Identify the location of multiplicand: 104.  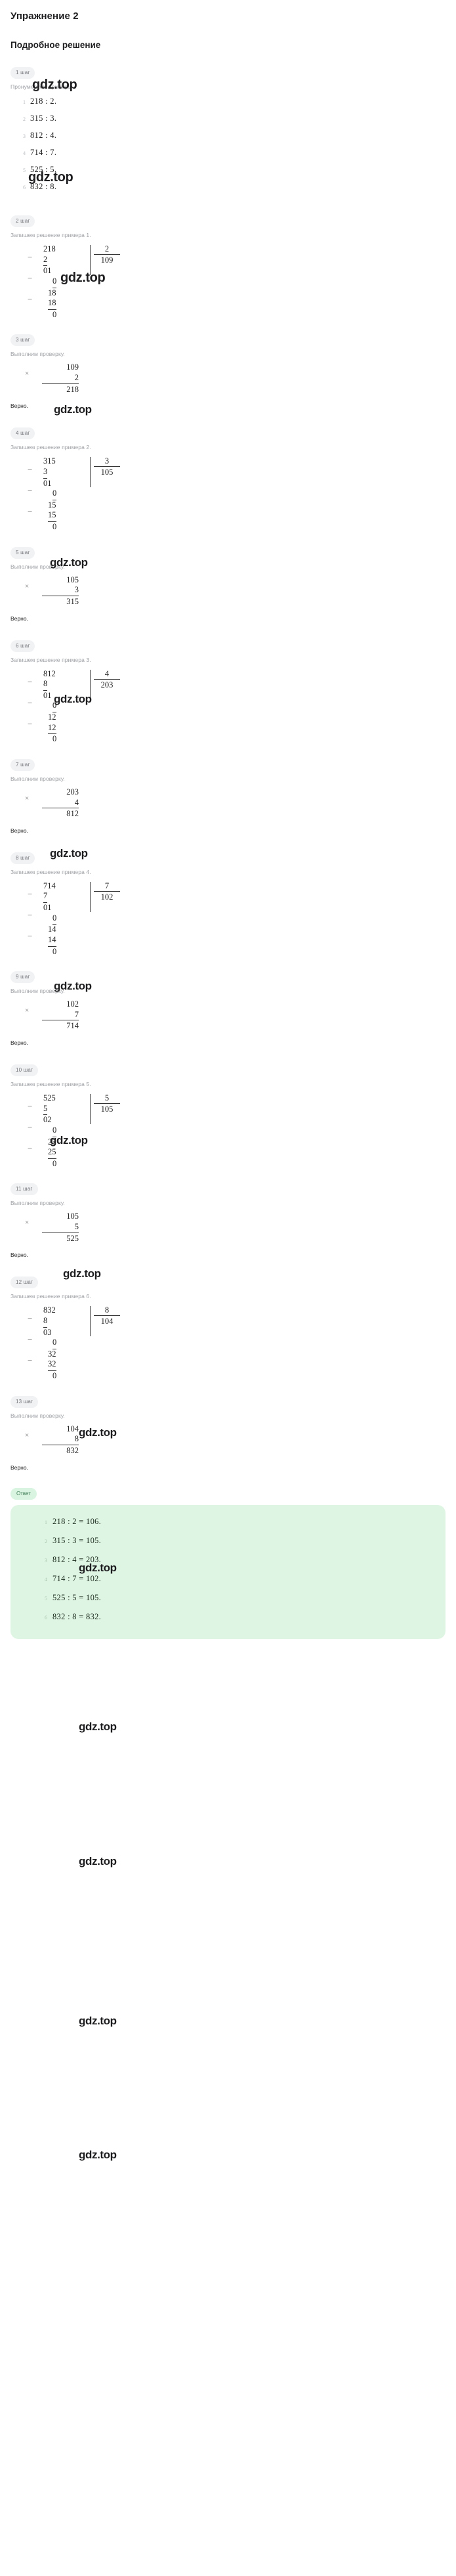
(72, 1429).